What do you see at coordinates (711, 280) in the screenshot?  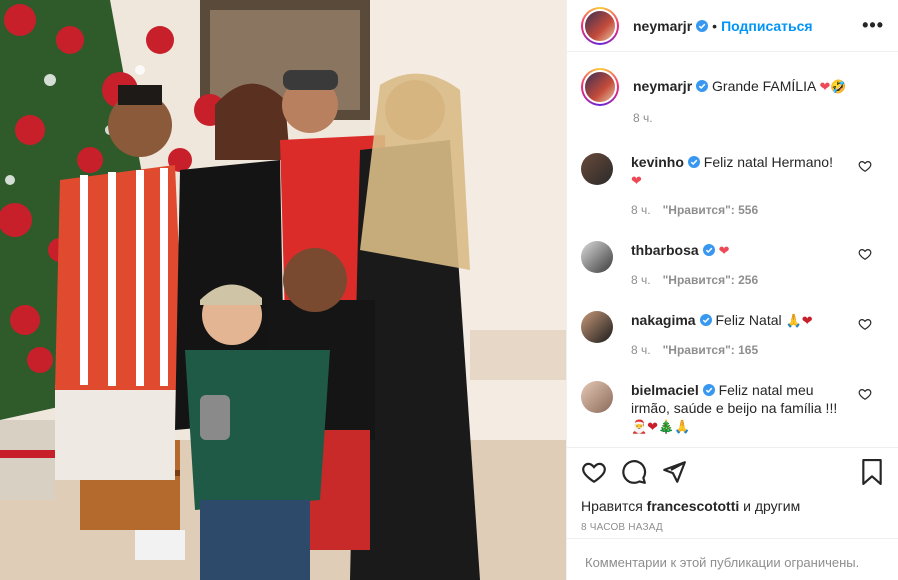 I see `comment-likes: "Нравится": 256` at bounding box center [711, 280].